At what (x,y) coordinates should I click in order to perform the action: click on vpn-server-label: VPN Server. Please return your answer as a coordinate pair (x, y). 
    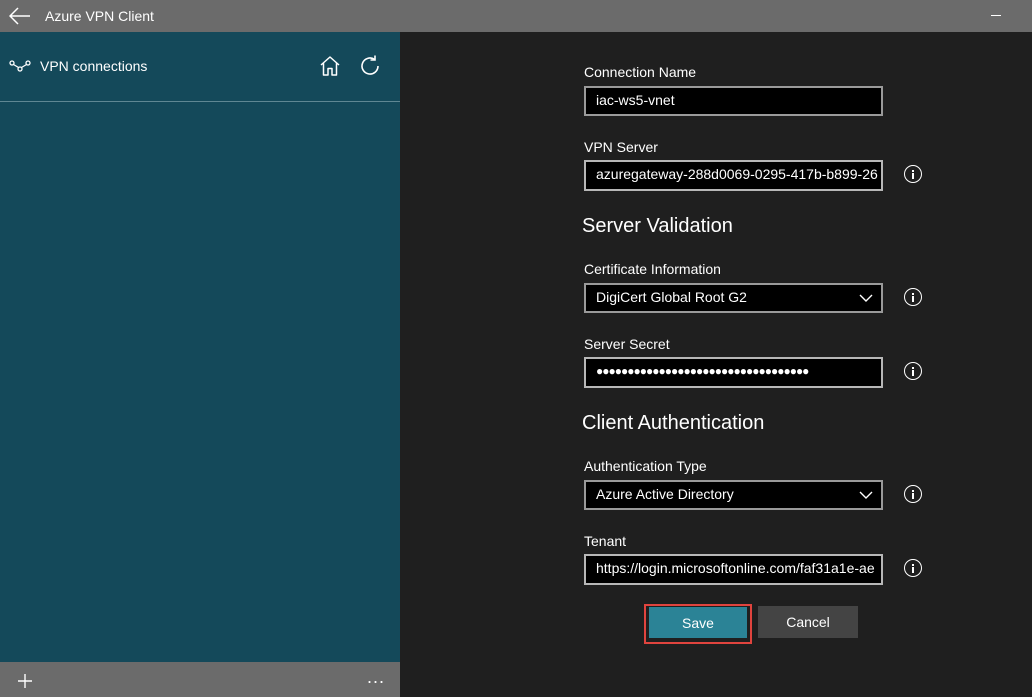
    Looking at the image, I should click on (621, 147).